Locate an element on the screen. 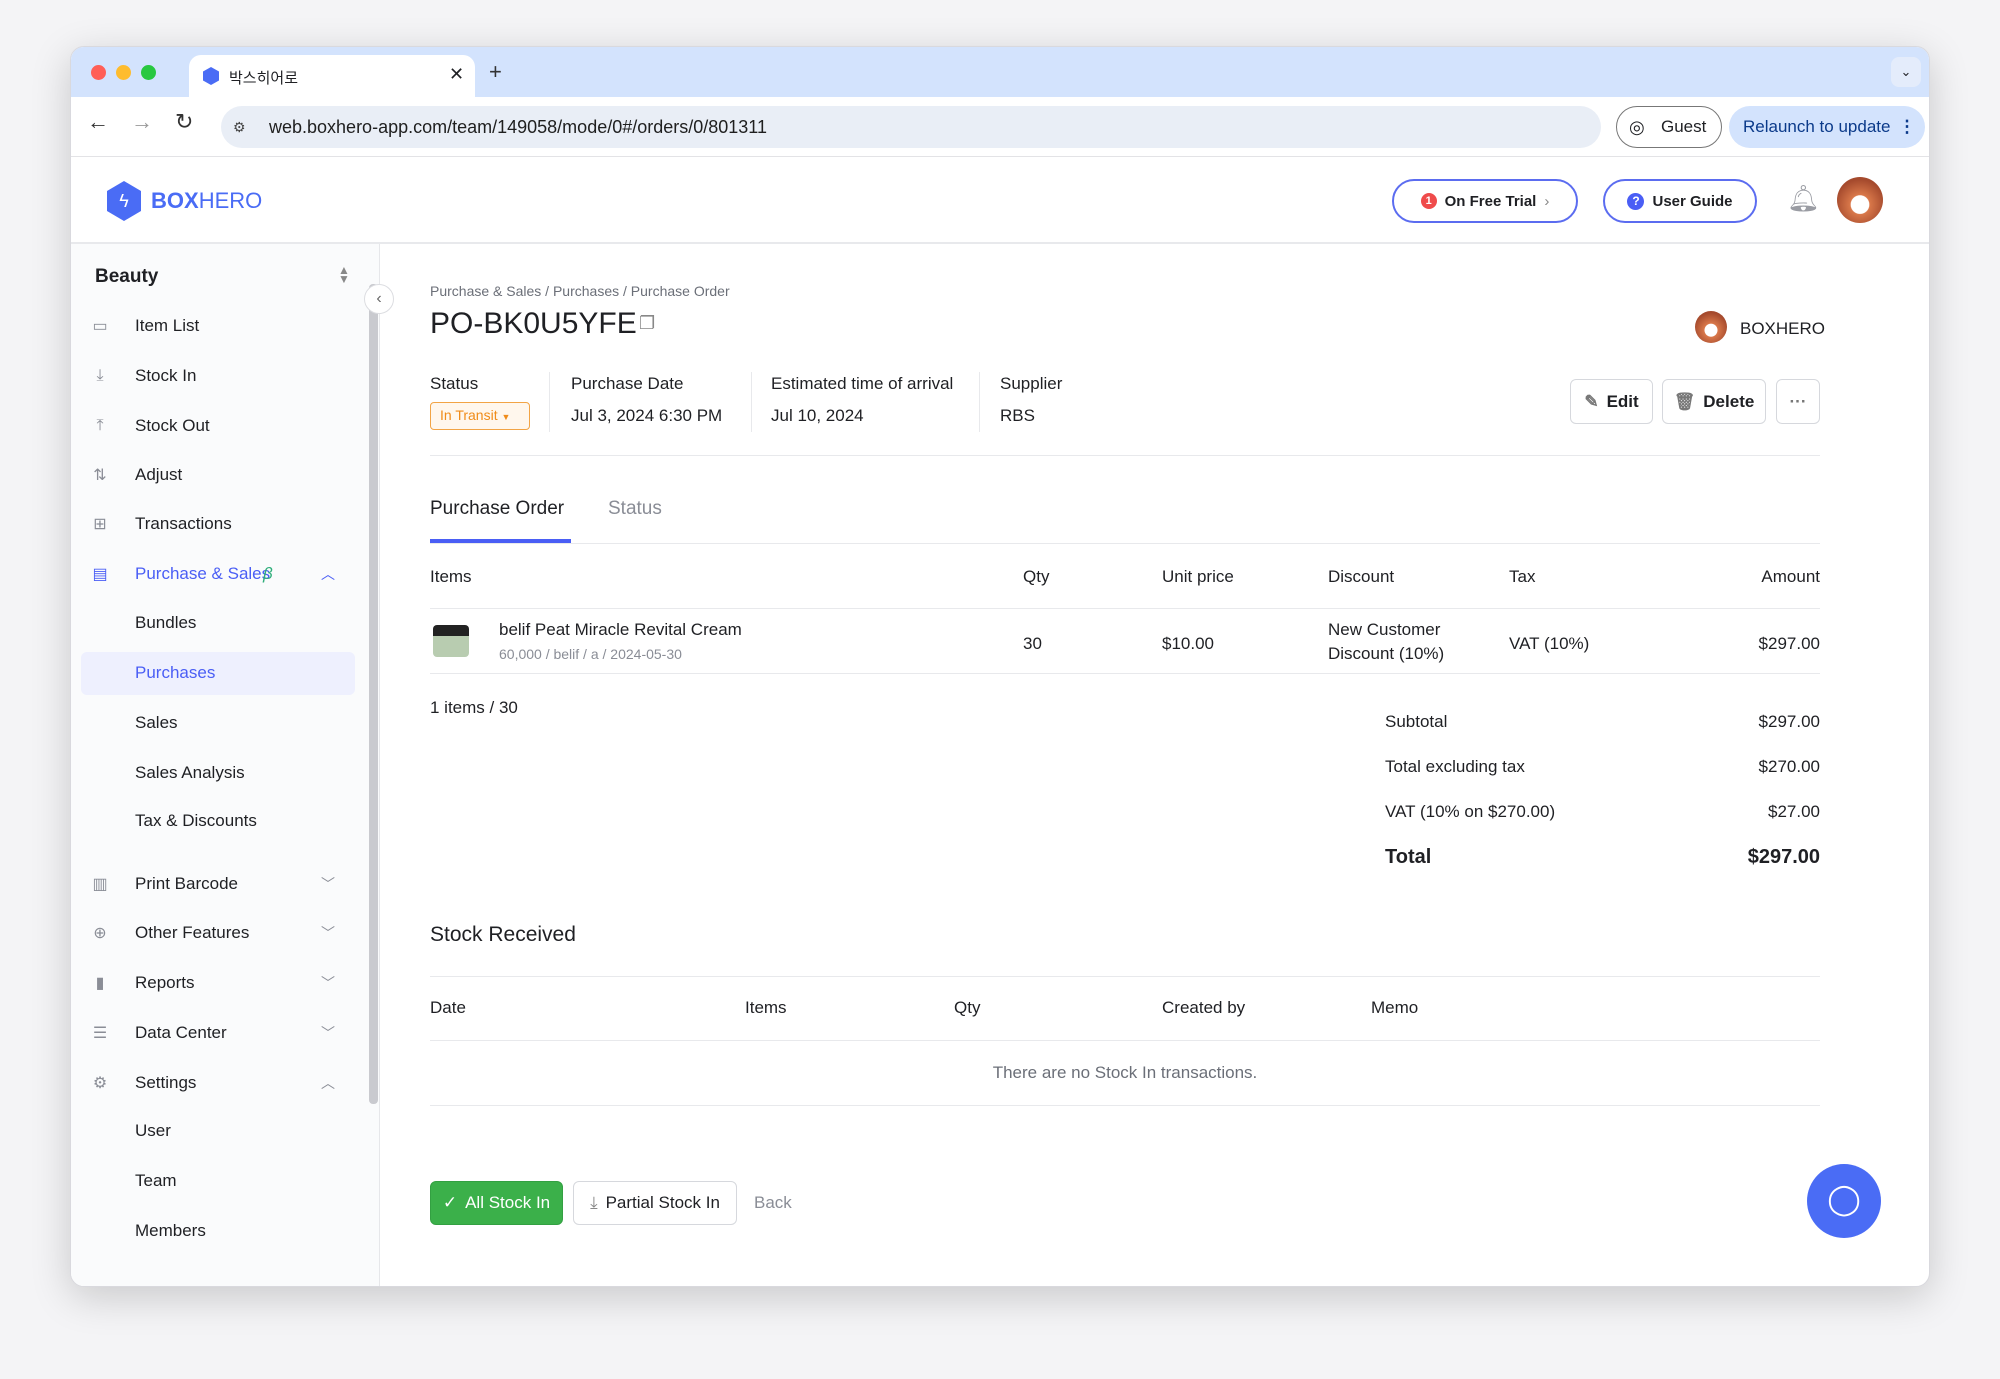 The width and height of the screenshot is (2000, 1379). copy-icon: ❐ is located at coordinates (647, 323).